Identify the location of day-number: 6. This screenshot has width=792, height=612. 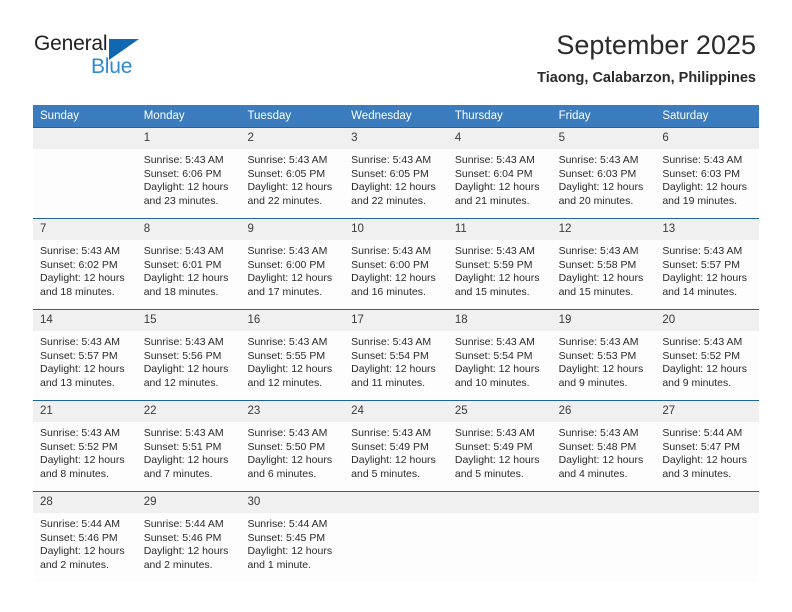
(707, 138).